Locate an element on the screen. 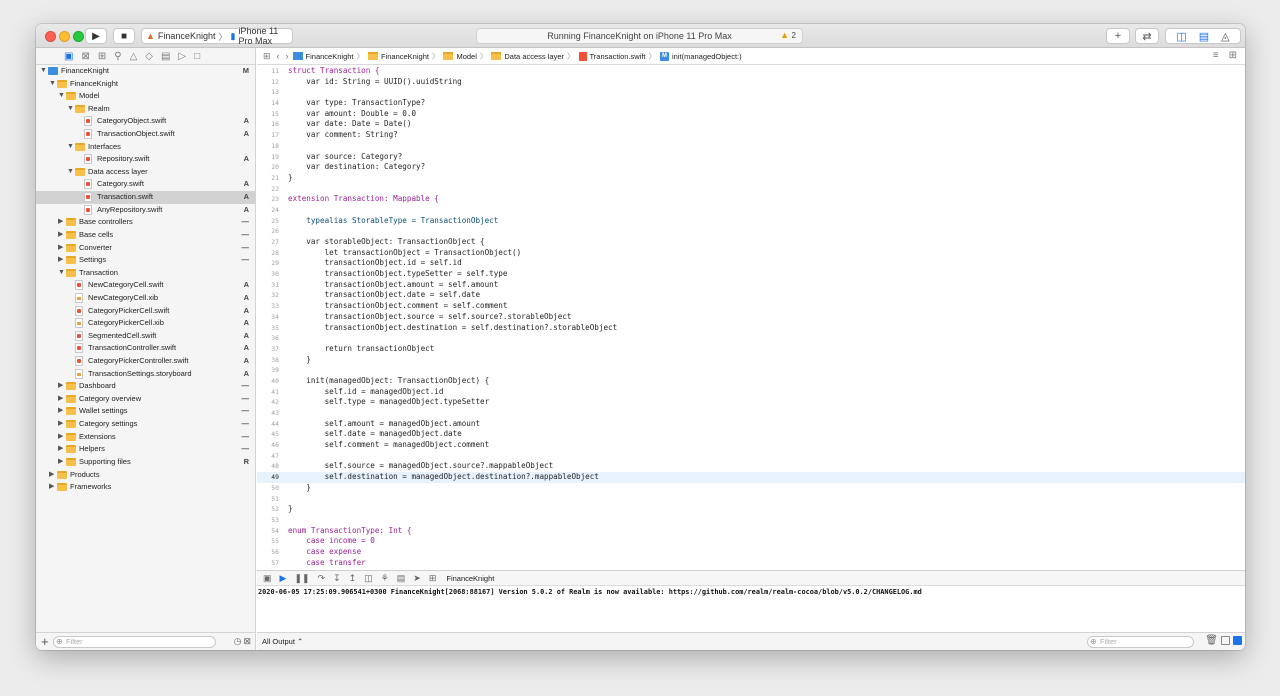 Image resolution: width=1280 pixels, height=696 pixels. tree-group: ▶ Wallet settings — is located at coordinates (145, 411).